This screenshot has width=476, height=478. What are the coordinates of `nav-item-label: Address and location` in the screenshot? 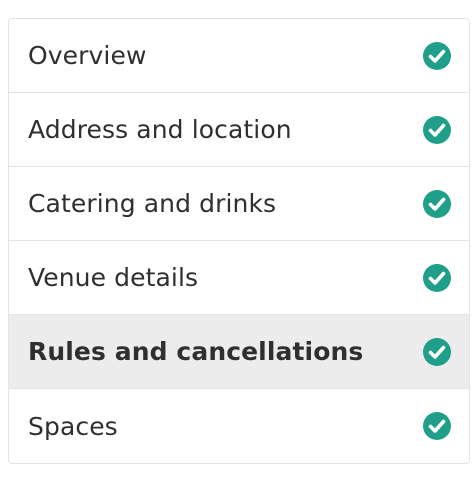 It's located at (160, 129).